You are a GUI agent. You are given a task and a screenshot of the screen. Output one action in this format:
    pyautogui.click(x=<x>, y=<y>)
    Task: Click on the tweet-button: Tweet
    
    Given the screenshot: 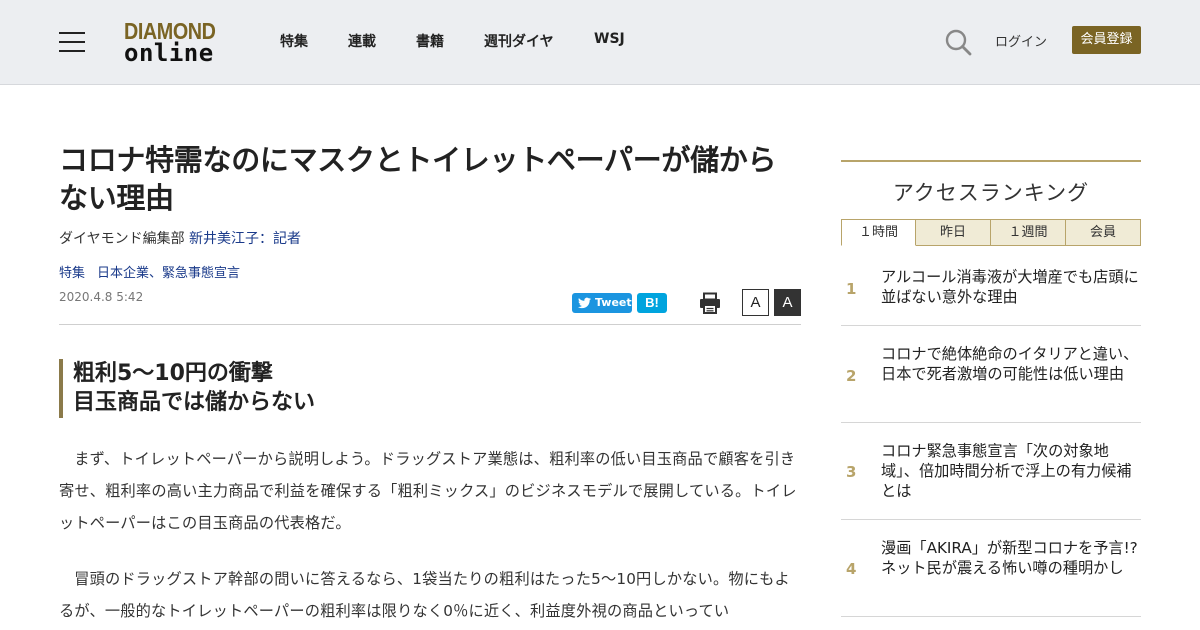 What is the action you would take?
    pyautogui.click(x=602, y=303)
    